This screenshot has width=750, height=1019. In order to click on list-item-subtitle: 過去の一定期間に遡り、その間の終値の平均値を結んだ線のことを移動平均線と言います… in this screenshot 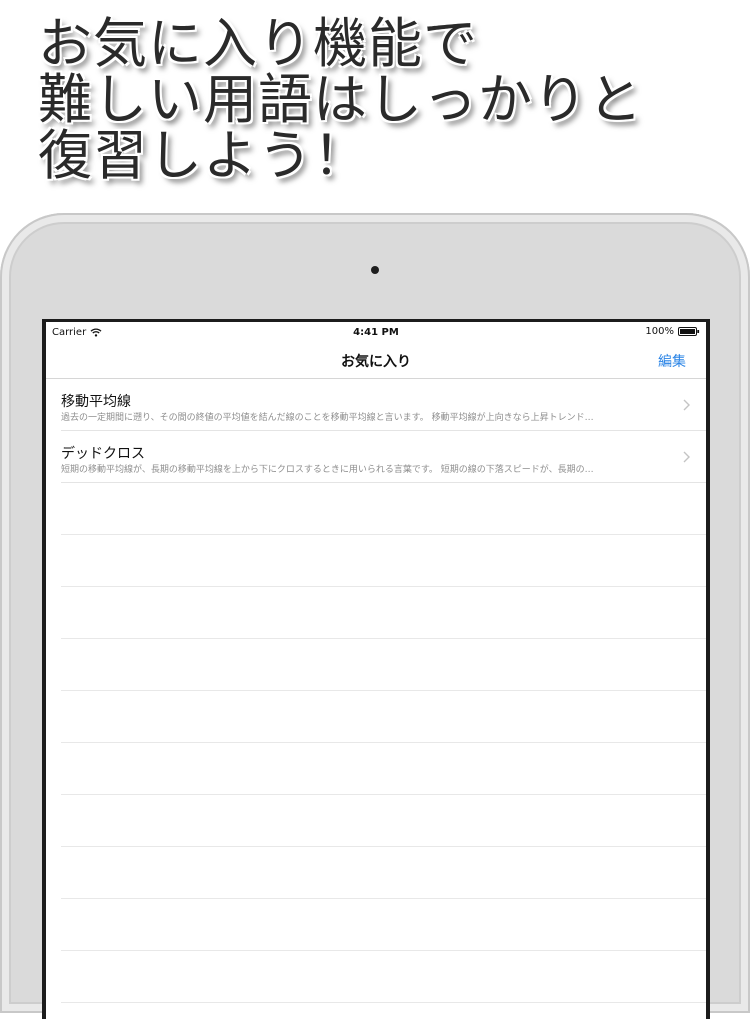, I will do `click(327, 418)`.